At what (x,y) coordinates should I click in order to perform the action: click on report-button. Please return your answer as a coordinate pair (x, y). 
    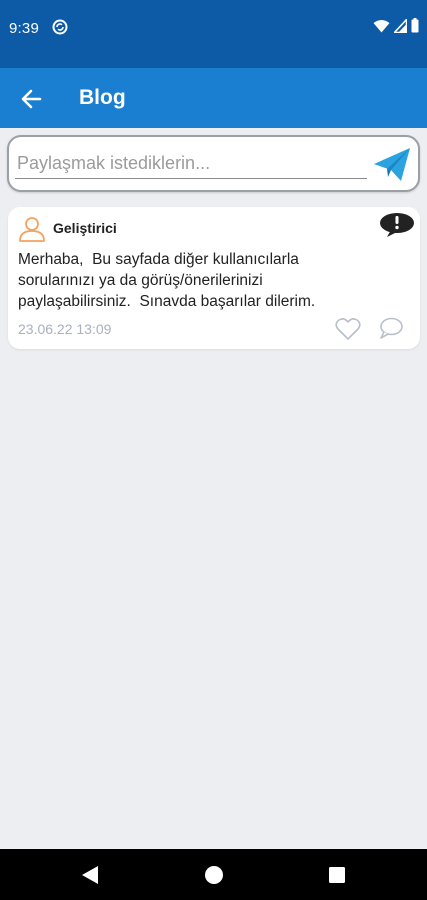
    Looking at the image, I should click on (397, 225).